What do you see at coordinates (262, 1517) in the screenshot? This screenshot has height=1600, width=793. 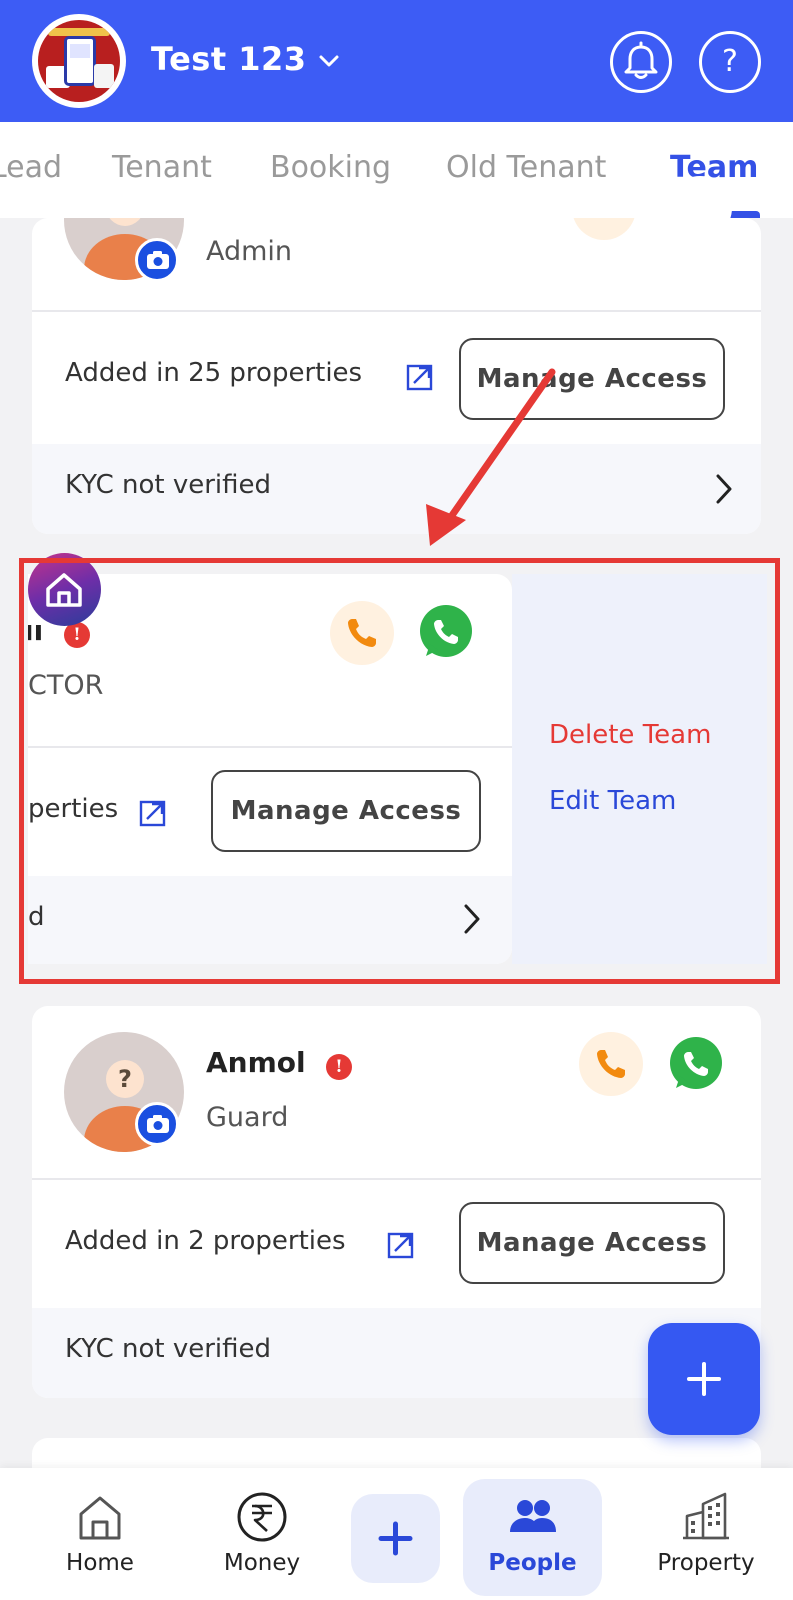 I see `rupee-icon` at bounding box center [262, 1517].